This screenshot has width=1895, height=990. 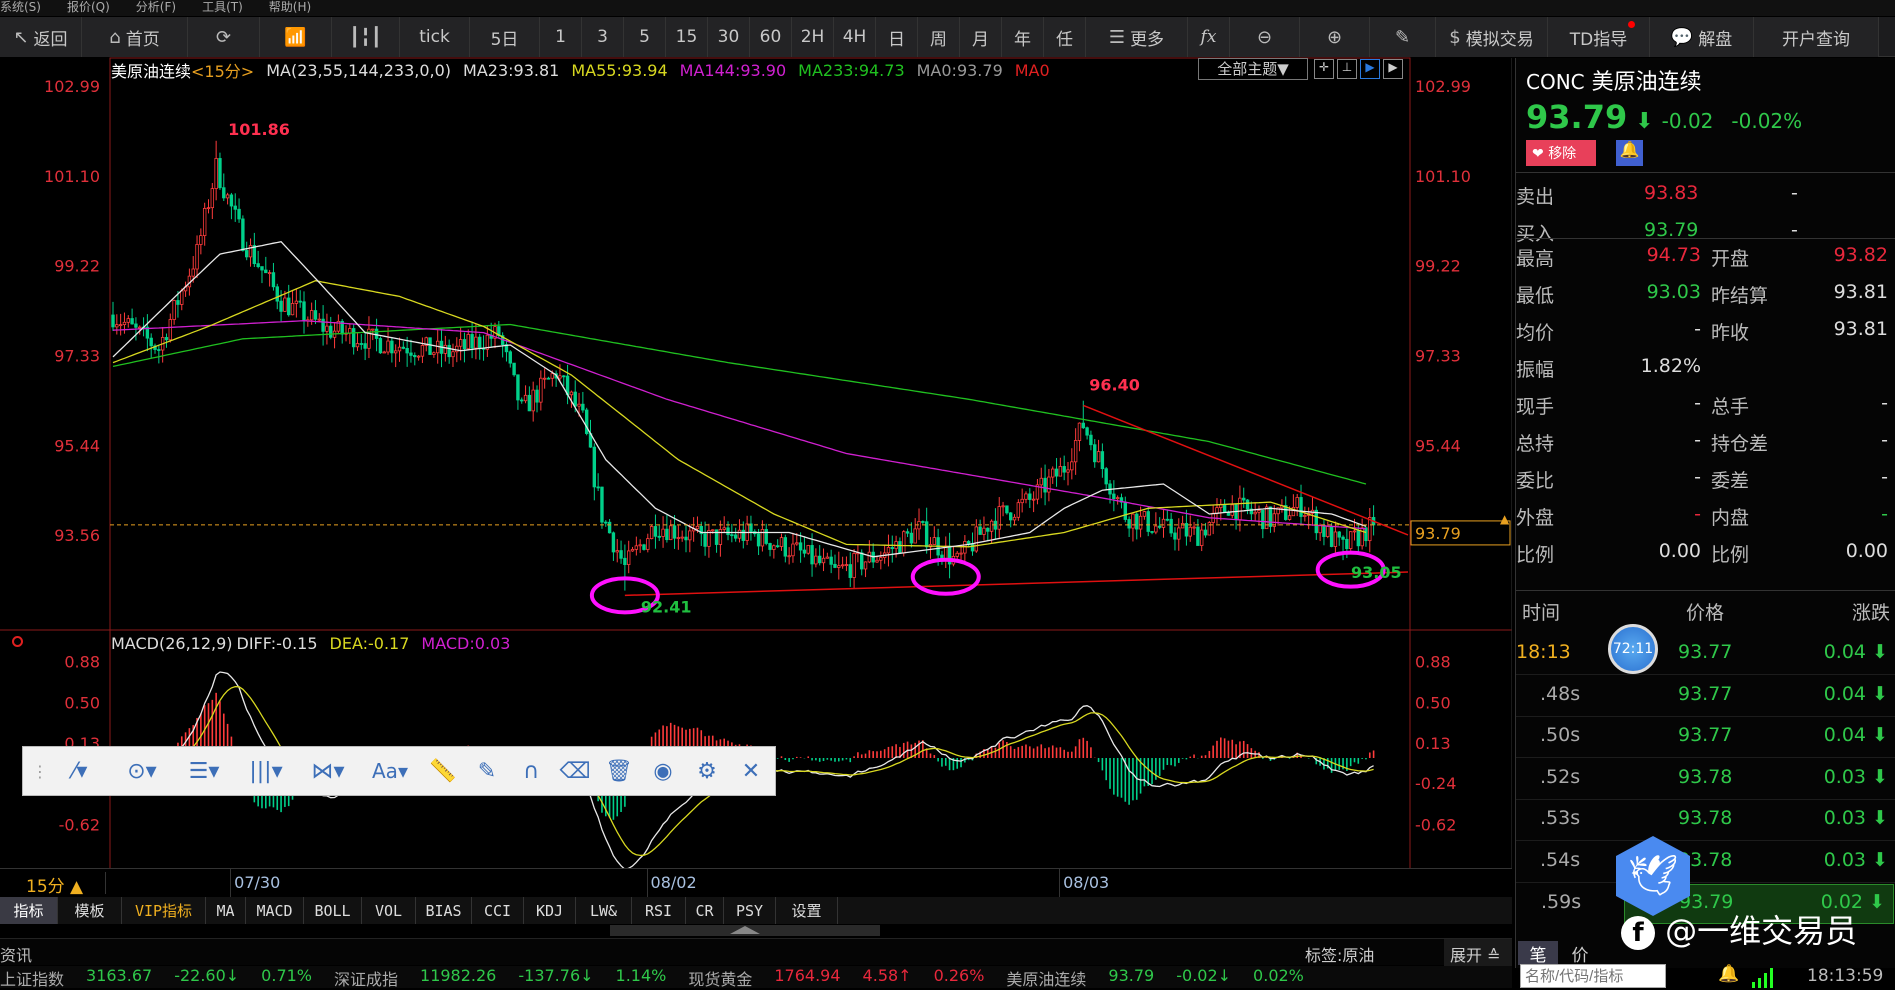 What do you see at coordinates (1324, 69) in the screenshot?
I see `crosshair-icon: ✛` at bounding box center [1324, 69].